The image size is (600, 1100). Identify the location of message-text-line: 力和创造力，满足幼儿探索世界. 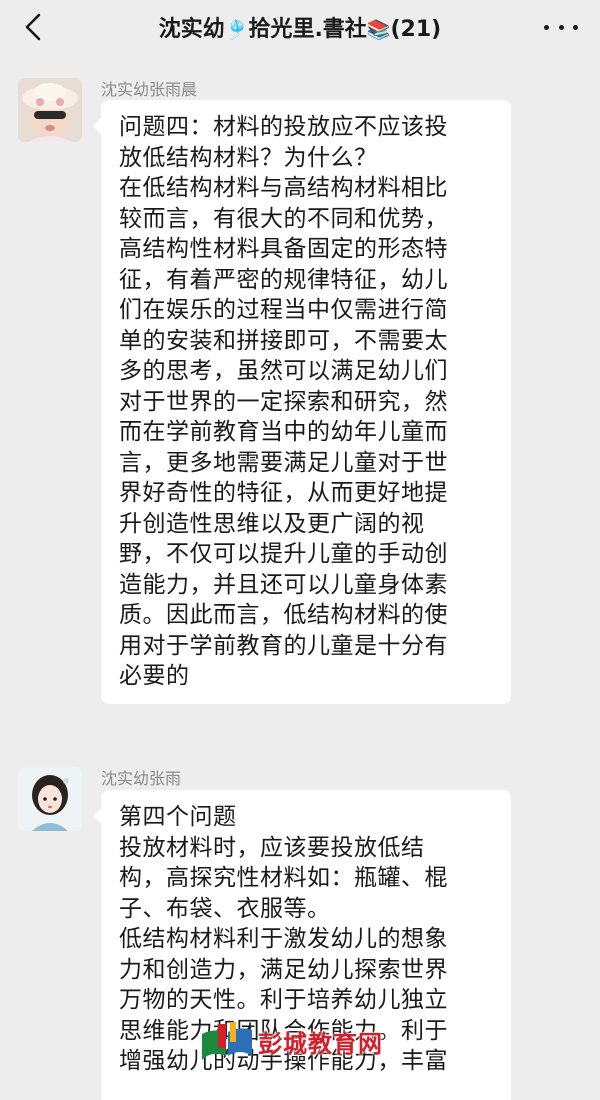
(283, 969).